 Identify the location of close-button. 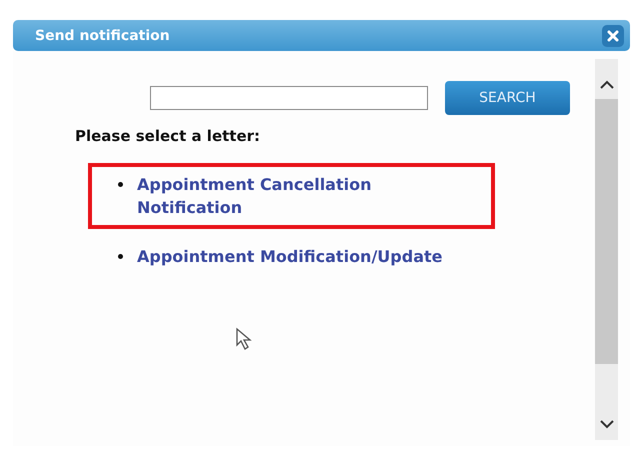
(613, 35).